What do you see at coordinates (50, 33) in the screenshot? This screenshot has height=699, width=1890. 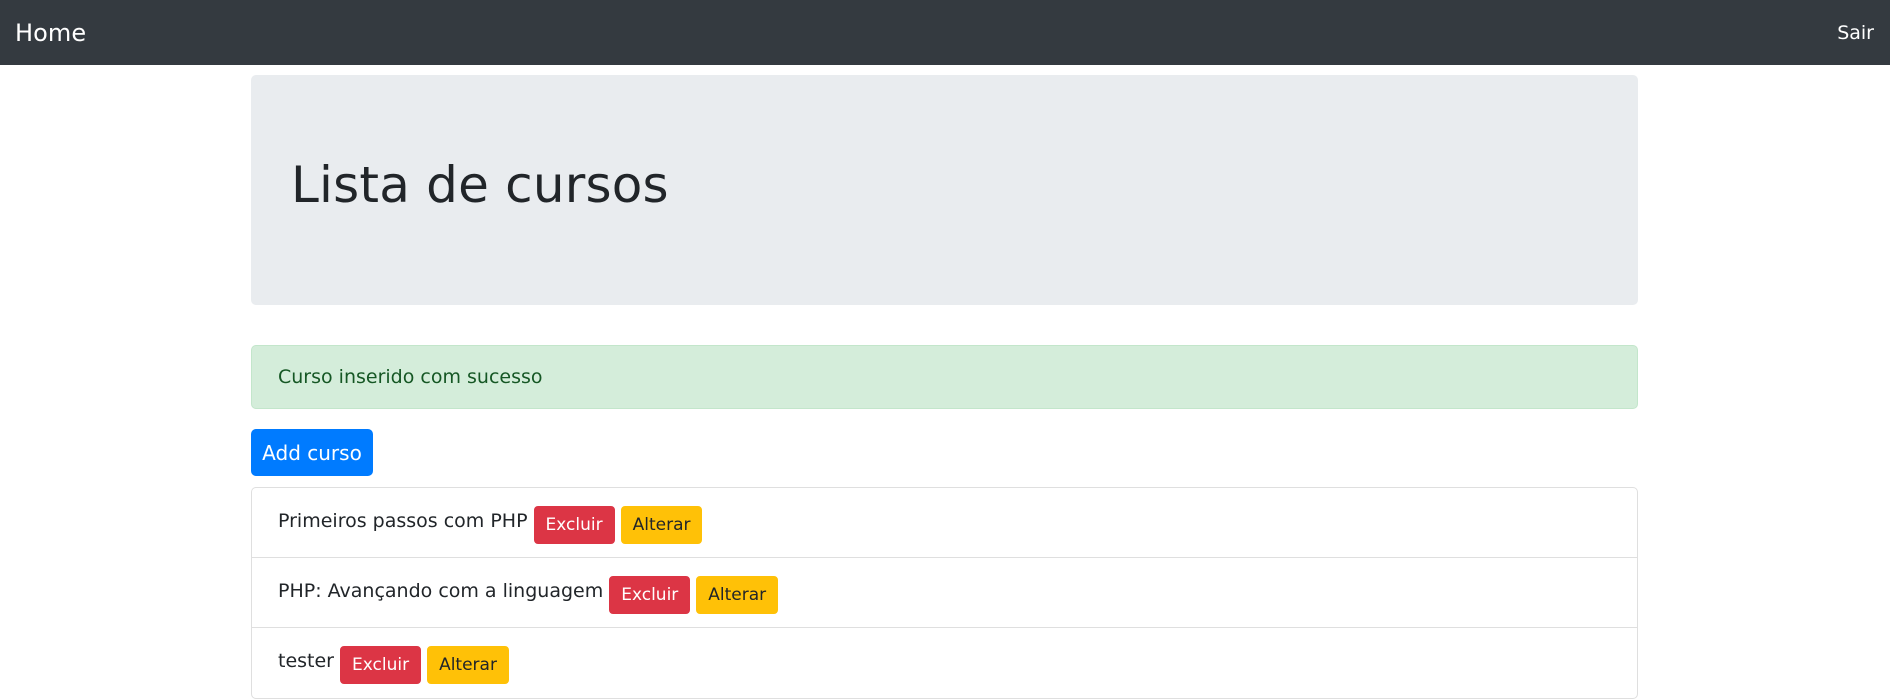 I see `home-link: Home` at bounding box center [50, 33].